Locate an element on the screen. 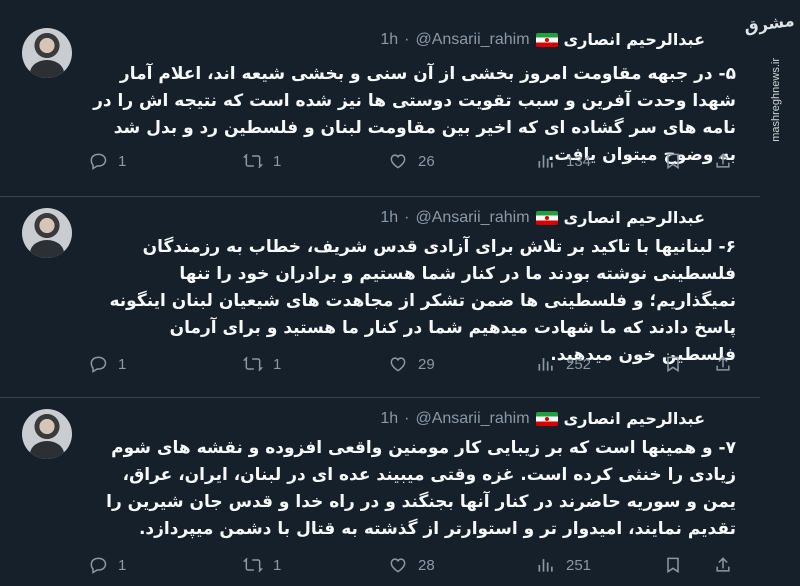 The image size is (800, 586). views-button: 251 is located at coordinates (563, 565).